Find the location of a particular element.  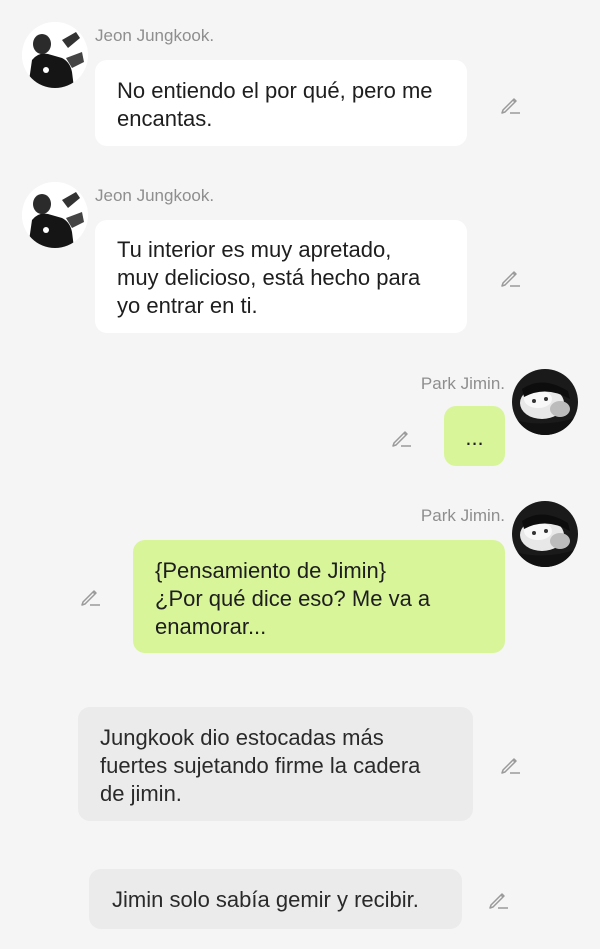

message-line: No entiendo el por qué, pero me is located at coordinates (275, 90).